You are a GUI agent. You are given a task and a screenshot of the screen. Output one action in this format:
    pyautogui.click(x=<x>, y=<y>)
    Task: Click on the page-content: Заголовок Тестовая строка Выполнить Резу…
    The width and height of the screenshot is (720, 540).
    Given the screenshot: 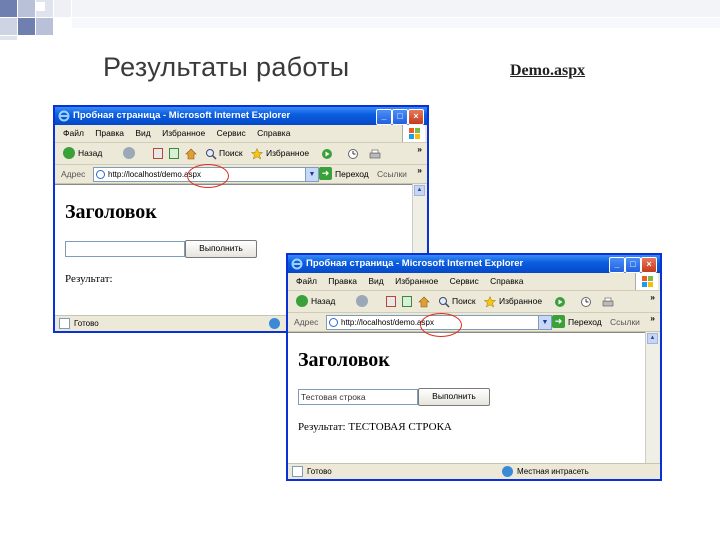 What is the action you would take?
    pyautogui.click(x=466, y=398)
    